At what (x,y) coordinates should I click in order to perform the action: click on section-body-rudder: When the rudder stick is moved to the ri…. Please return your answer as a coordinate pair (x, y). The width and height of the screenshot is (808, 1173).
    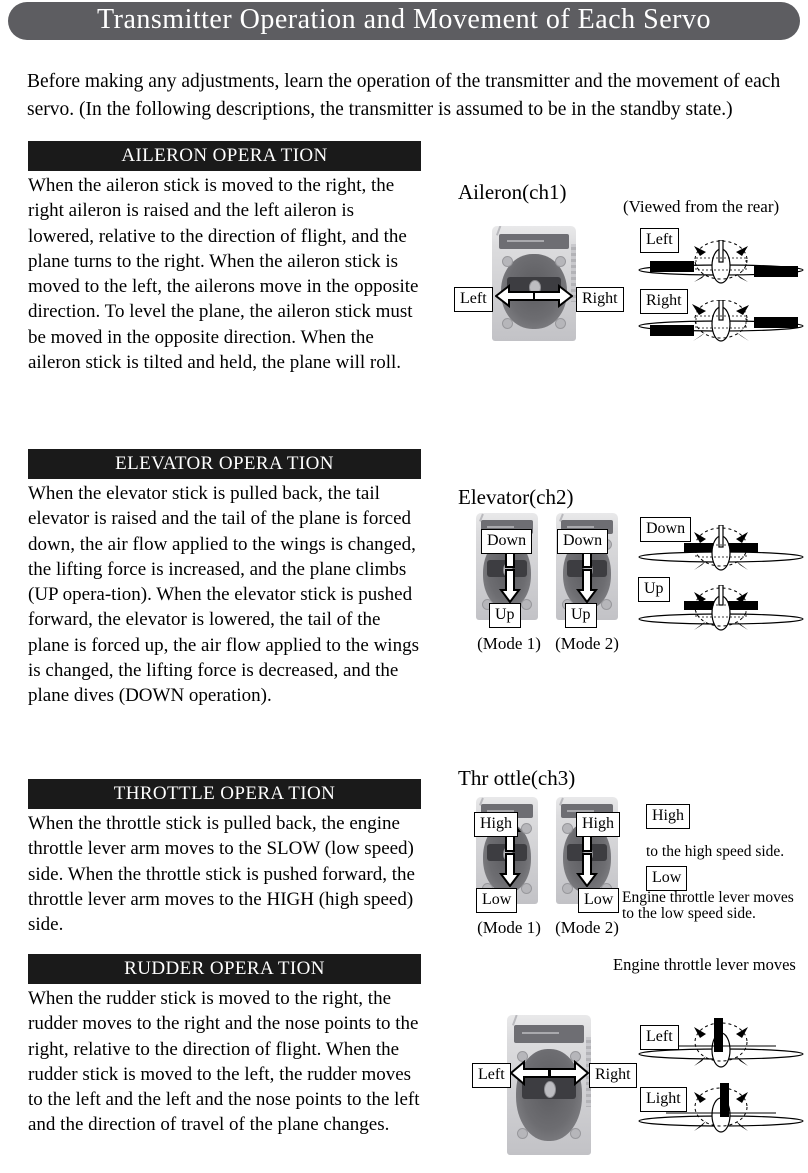
    Looking at the image, I should click on (224, 1062).